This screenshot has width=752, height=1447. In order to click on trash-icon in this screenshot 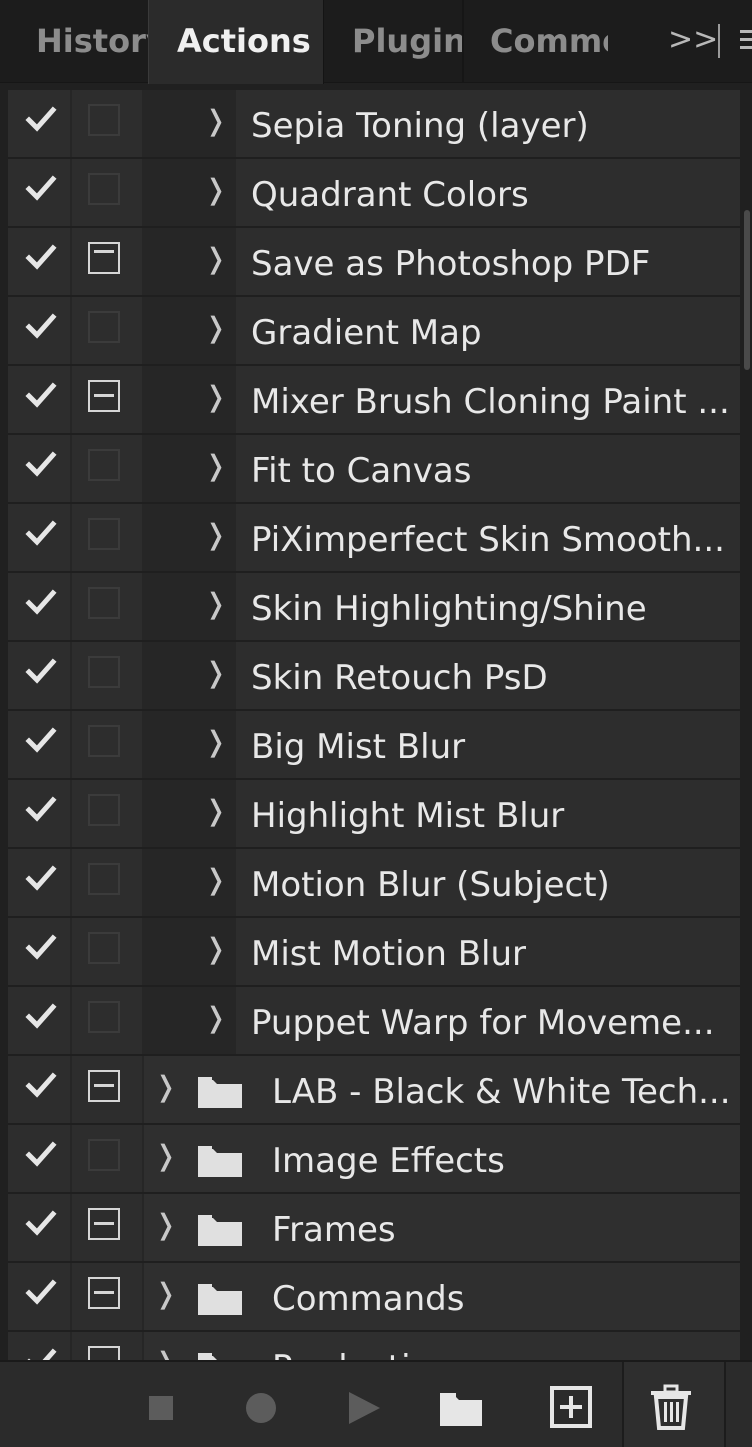, I will do `click(671, 1407)`.